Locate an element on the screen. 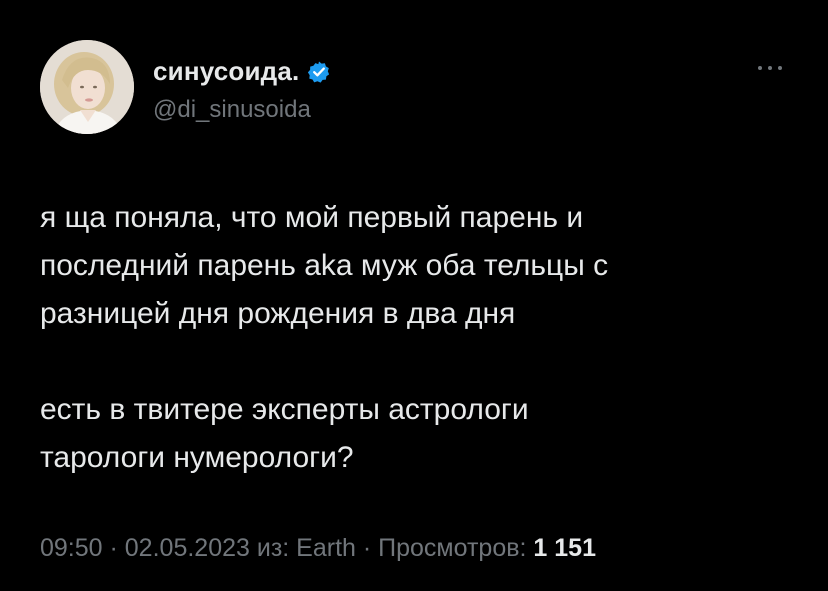  views-label: Просмотров: is located at coordinates (456, 548).